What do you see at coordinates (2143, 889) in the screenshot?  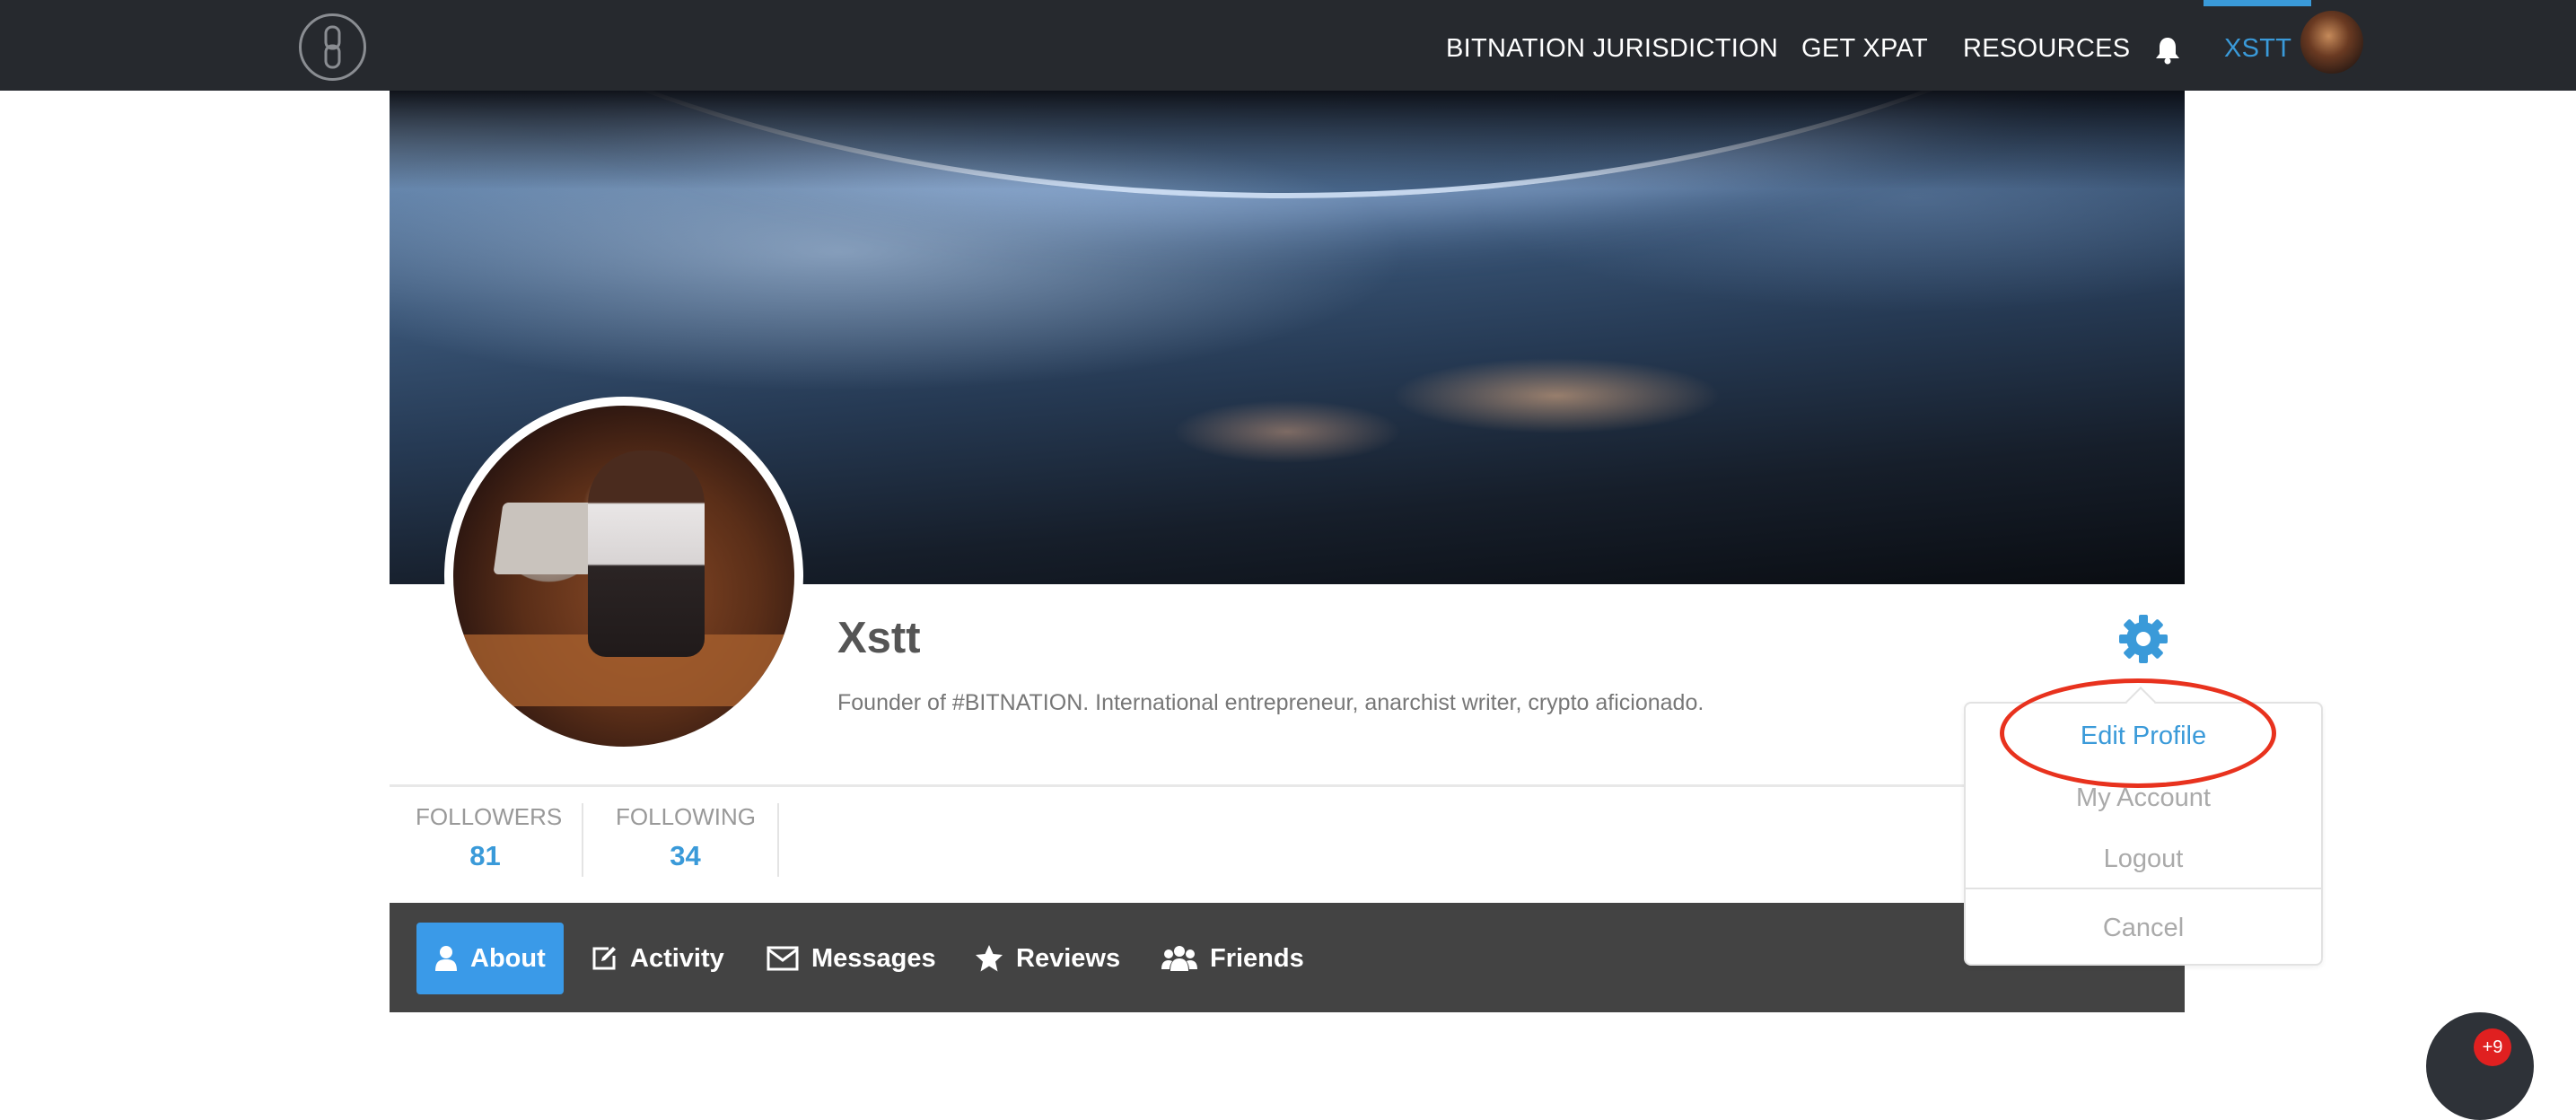 I see `dropdown-divider` at bounding box center [2143, 889].